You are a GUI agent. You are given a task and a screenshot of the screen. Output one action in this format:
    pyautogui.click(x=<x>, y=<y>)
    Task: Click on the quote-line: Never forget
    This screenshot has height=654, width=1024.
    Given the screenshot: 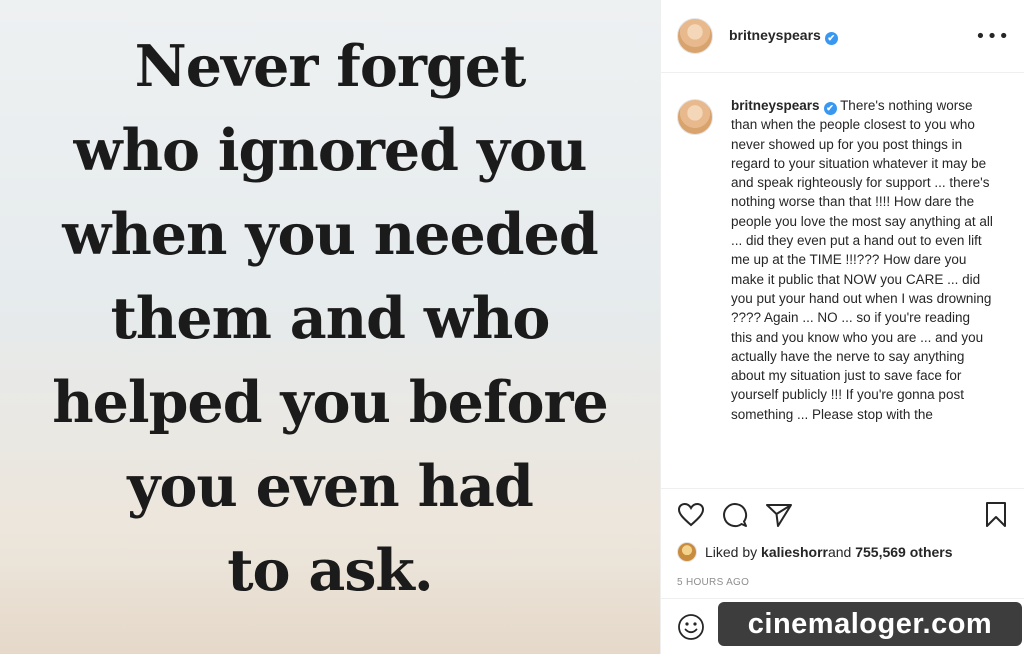 What is the action you would take?
    pyautogui.click(x=330, y=66)
    